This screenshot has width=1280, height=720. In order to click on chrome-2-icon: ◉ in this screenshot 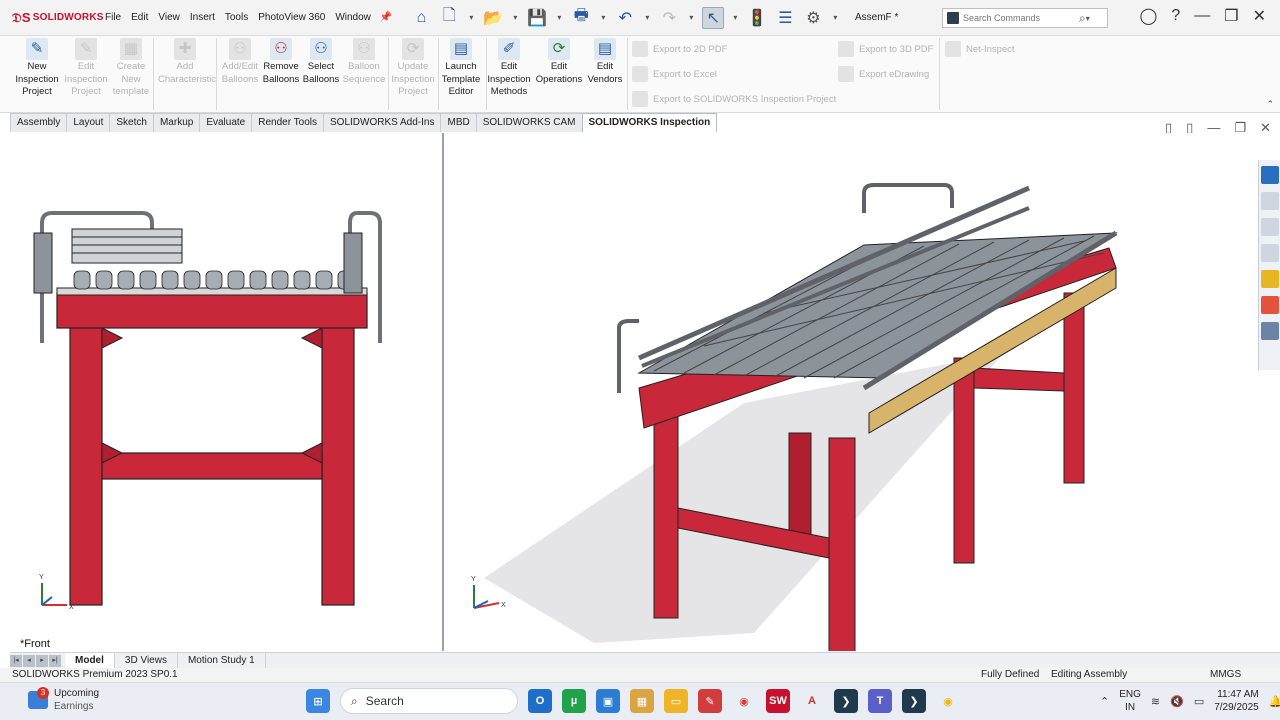, I will do `click(948, 701)`.